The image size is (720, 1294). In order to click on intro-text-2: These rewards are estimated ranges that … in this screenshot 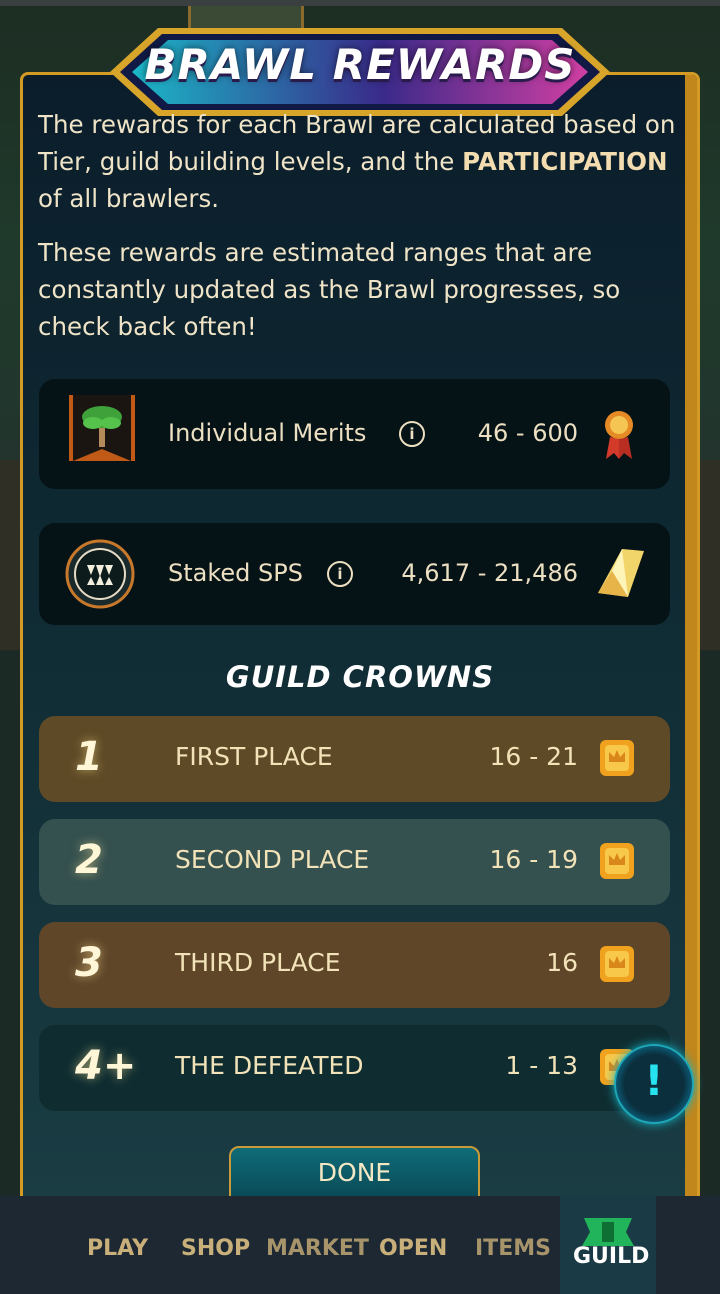, I will do `click(329, 289)`.